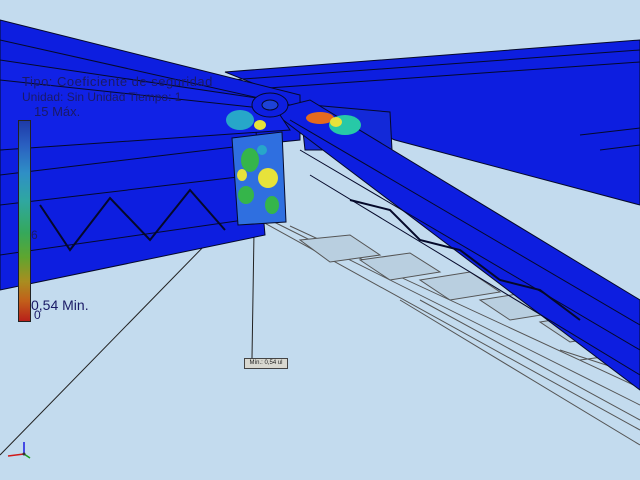 This screenshot has height=480, width=640. What do you see at coordinates (18, 449) in the screenshot?
I see `xyz-axis-triad-icon` at bounding box center [18, 449].